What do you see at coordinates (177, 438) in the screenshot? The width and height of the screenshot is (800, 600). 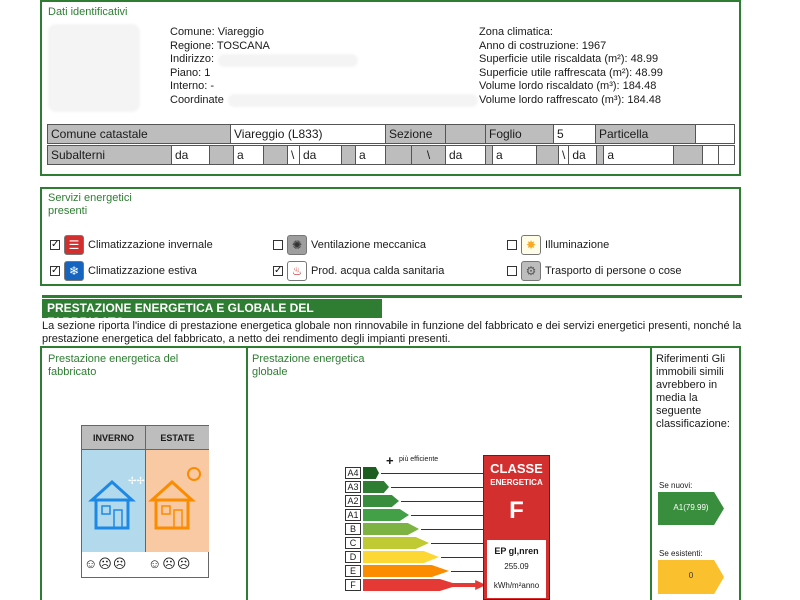 I see `summer-header: ESTATE` at bounding box center [177, 438].